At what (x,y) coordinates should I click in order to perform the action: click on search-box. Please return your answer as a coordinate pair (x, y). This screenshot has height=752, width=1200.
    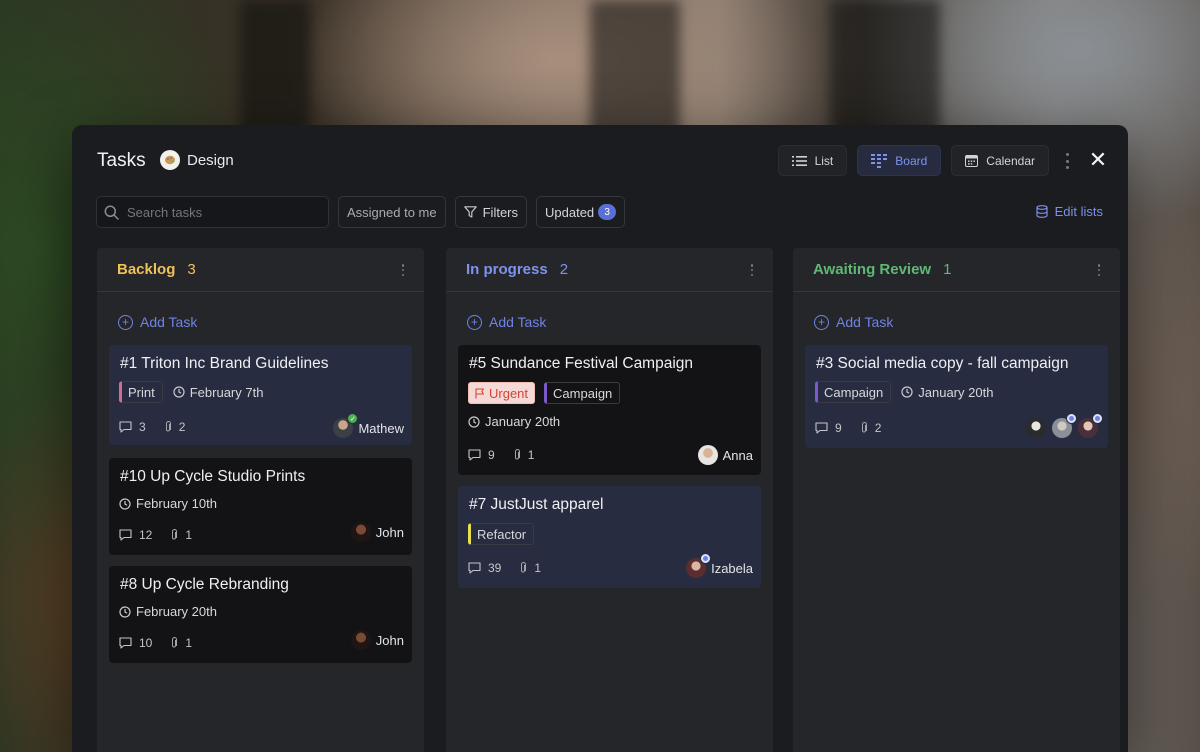
    Looking at the image, I should click on (212, 212).